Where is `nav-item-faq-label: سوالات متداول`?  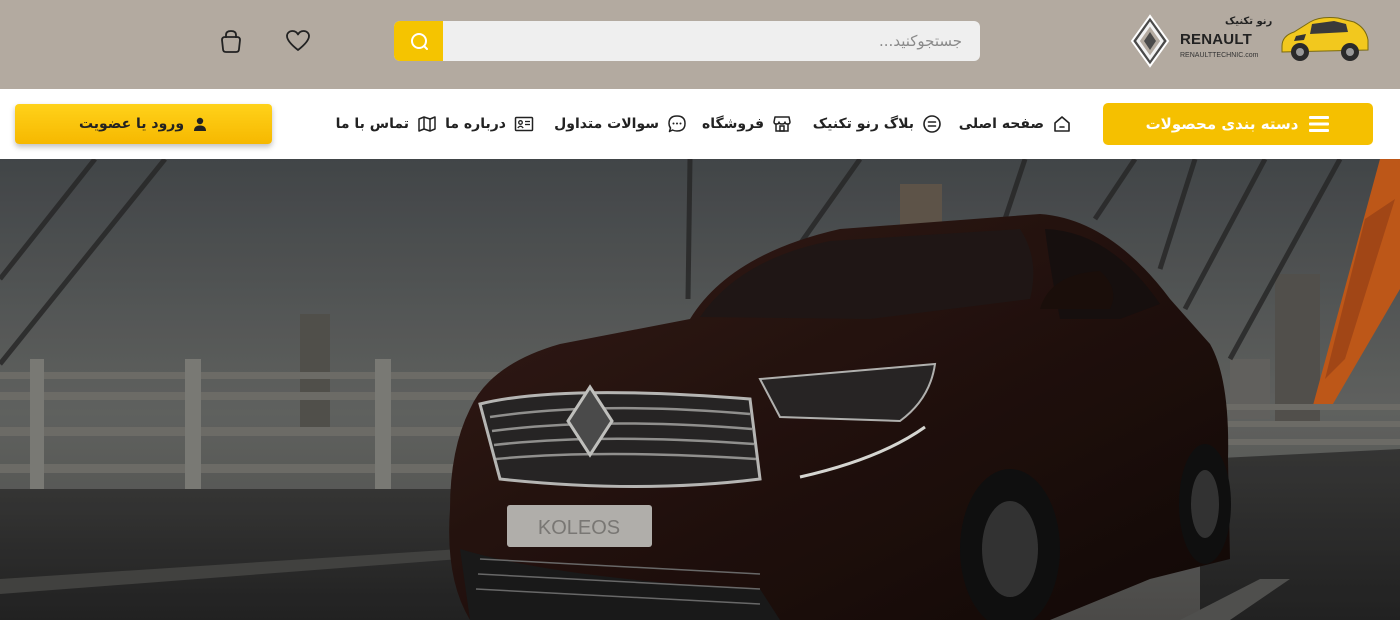
nav-item-faq-label: سوالات متداول is located at coordinates (606, 124).